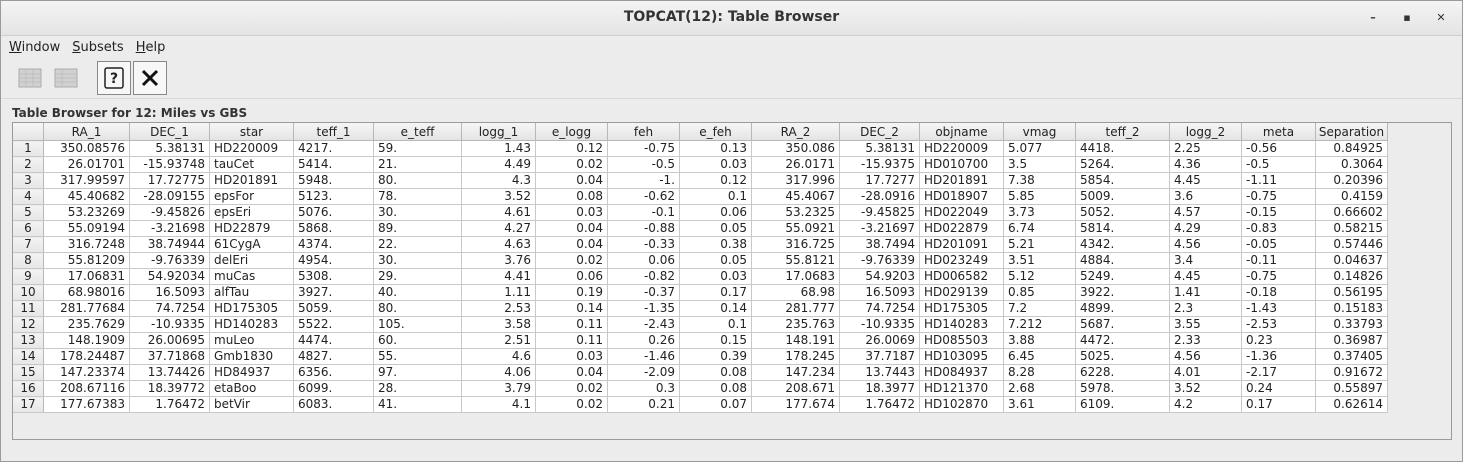 This screenshot has width=1463, height=462. What do you see at coordinates (251, 324) in the screenshot?
I see `table-cell: HD140283` at bounding box center [251, 324].